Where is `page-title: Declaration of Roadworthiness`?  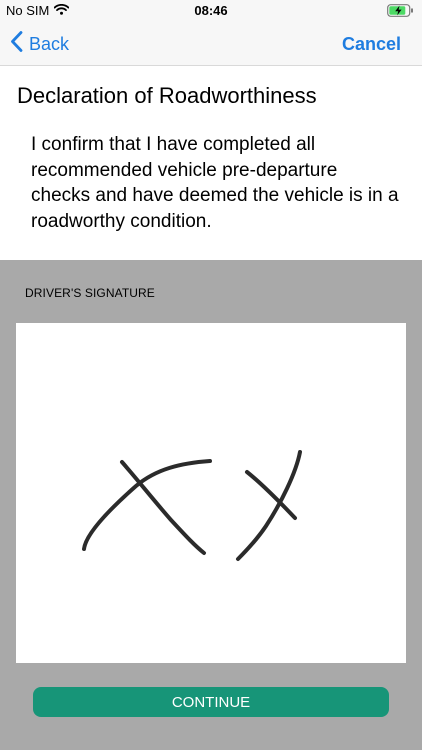 page-title: Declaration of Roadworthiness is located at coordinates (167, 95).